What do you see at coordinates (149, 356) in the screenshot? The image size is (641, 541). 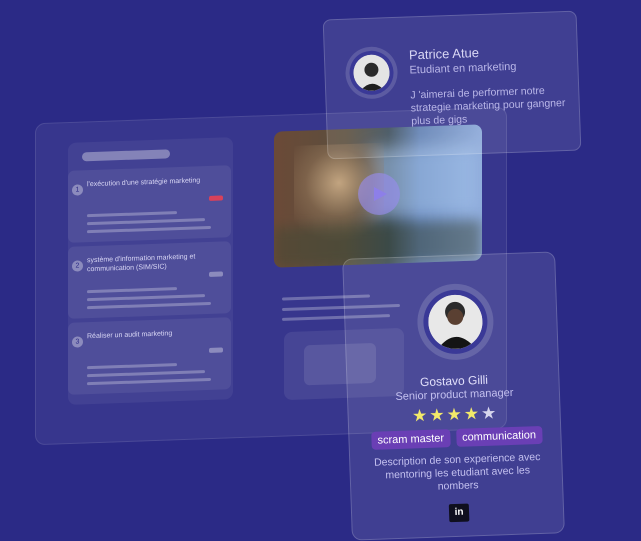 I see `module-item: 3 Réaliser un audit marketing` at bounding box center [149, 356].